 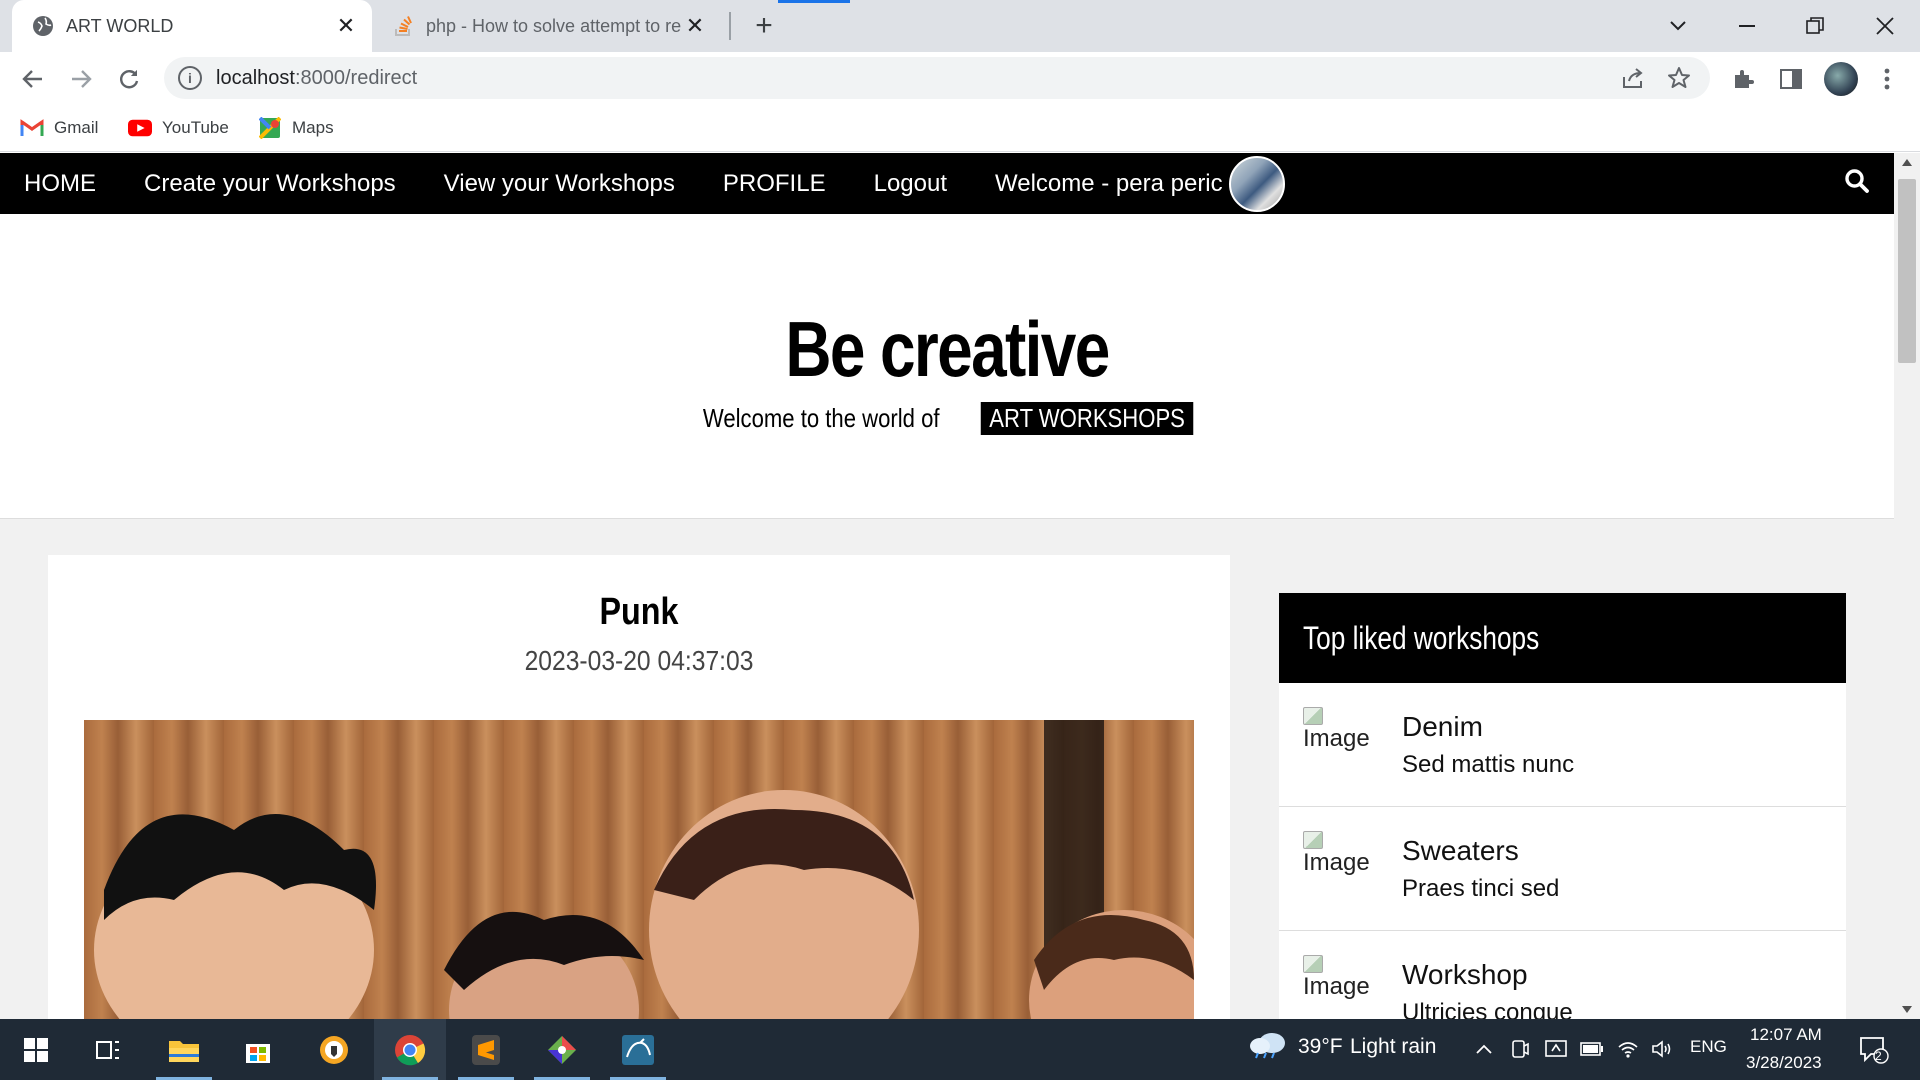 I want to click on globe-icon, so click(x=43, y=26).